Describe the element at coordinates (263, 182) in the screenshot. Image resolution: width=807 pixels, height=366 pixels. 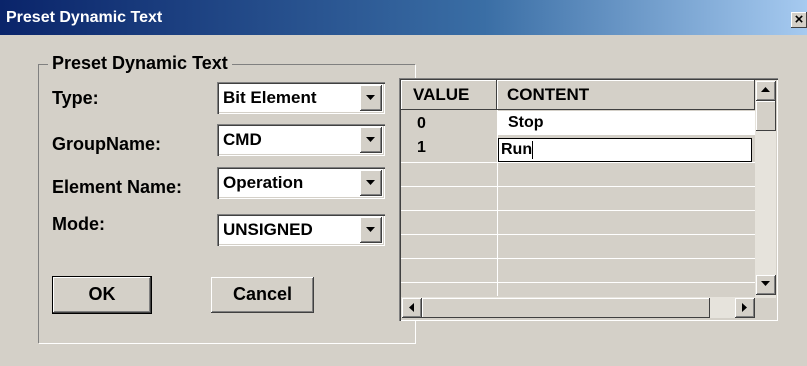
I see `element-name-dropdown-value: Operation` at that location.